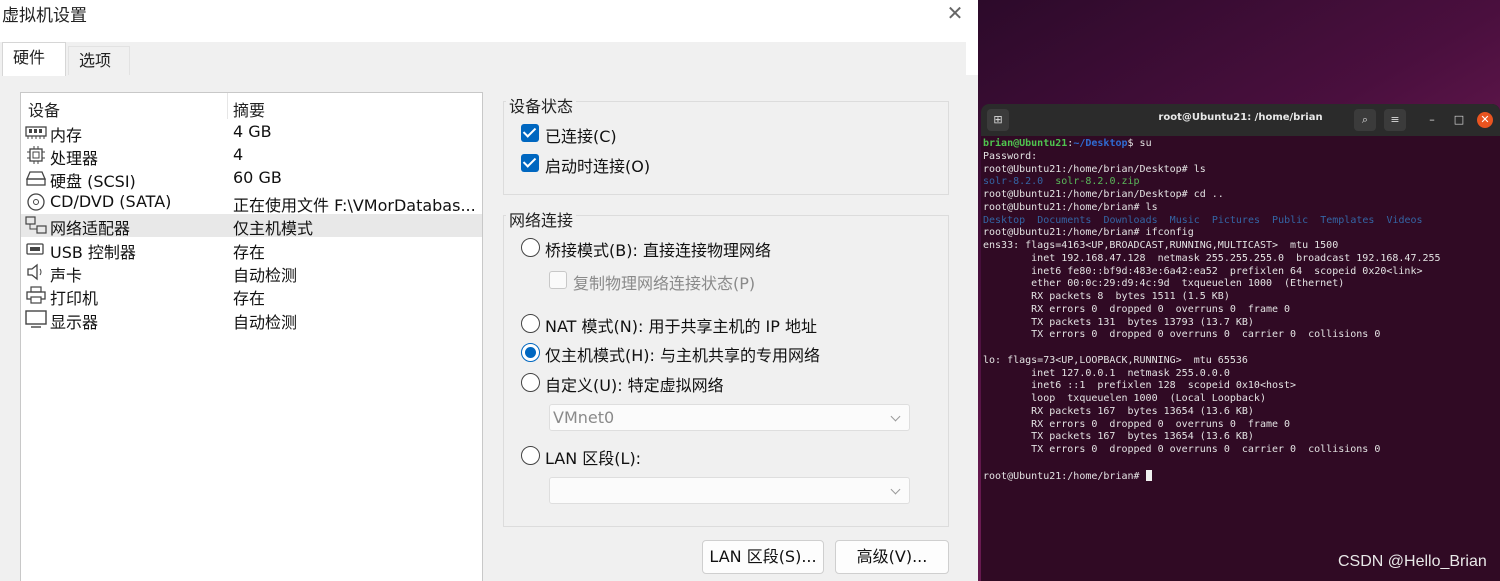  I want to click on column-header-summary: 摘要, so click(249, 109).